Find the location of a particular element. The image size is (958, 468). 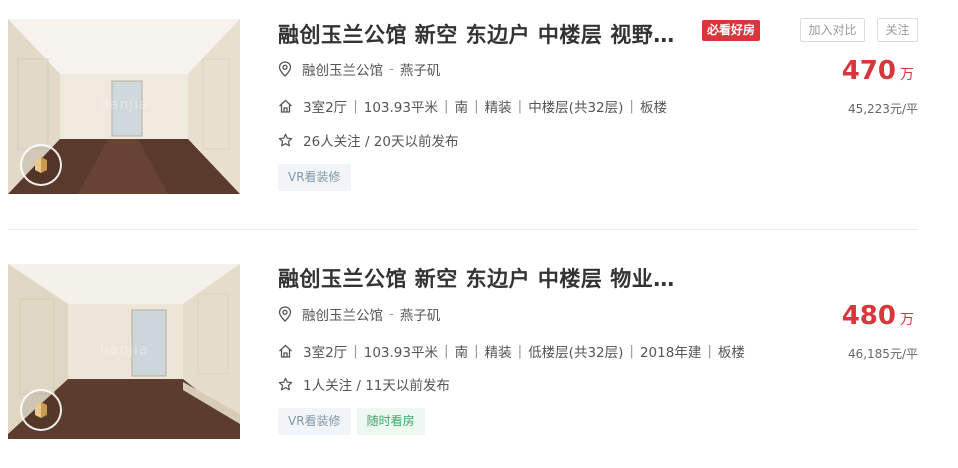

follow-info-row: 26人关注 / 20天以前发布 is located at coordinates (368, 140).